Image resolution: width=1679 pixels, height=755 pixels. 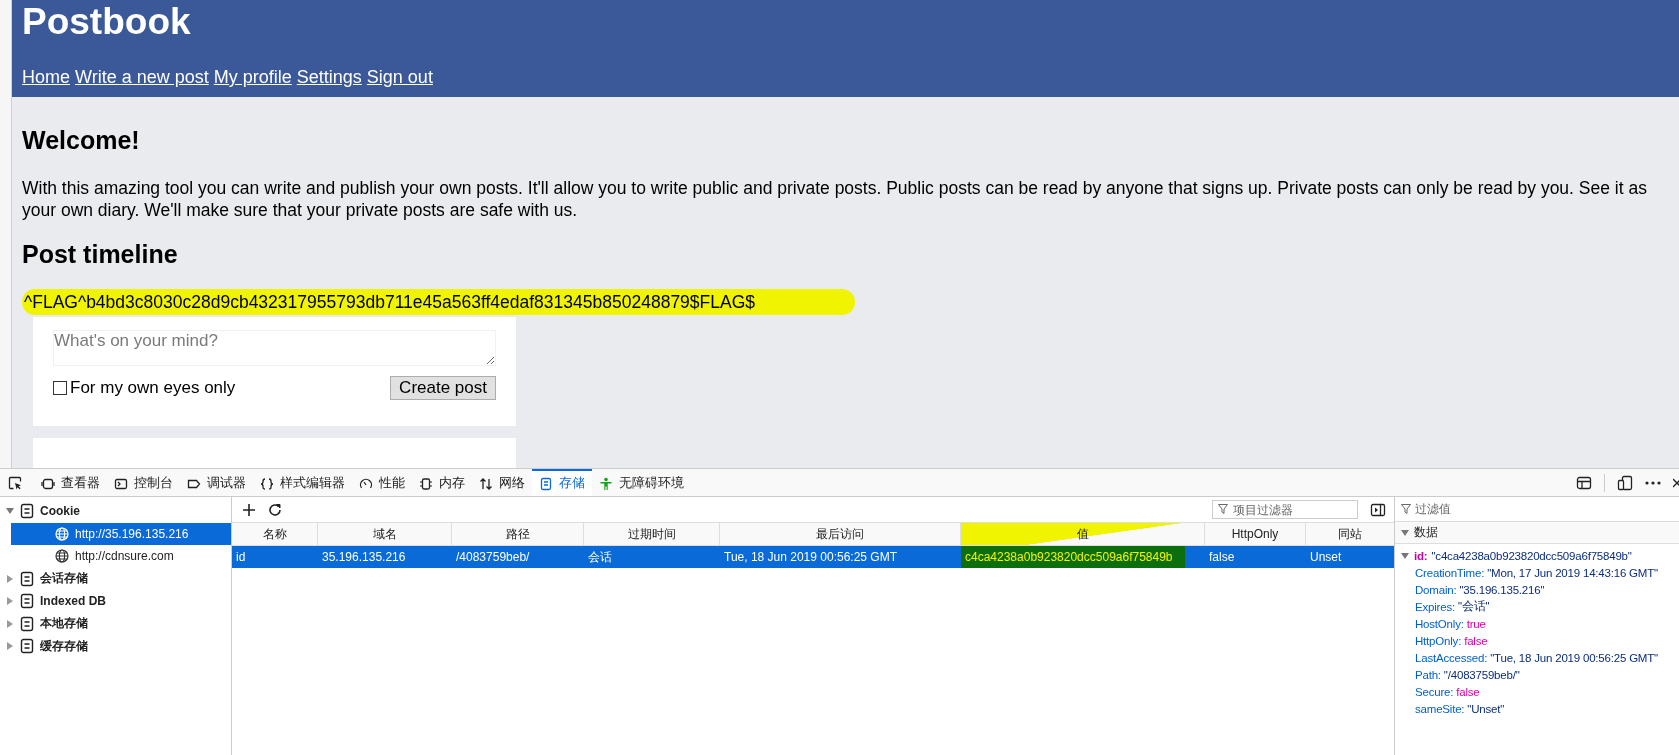 What do you see at coordinates (486, 483) in the screenshot?
I see `arrows-icon` at bounding box center [486, 483].